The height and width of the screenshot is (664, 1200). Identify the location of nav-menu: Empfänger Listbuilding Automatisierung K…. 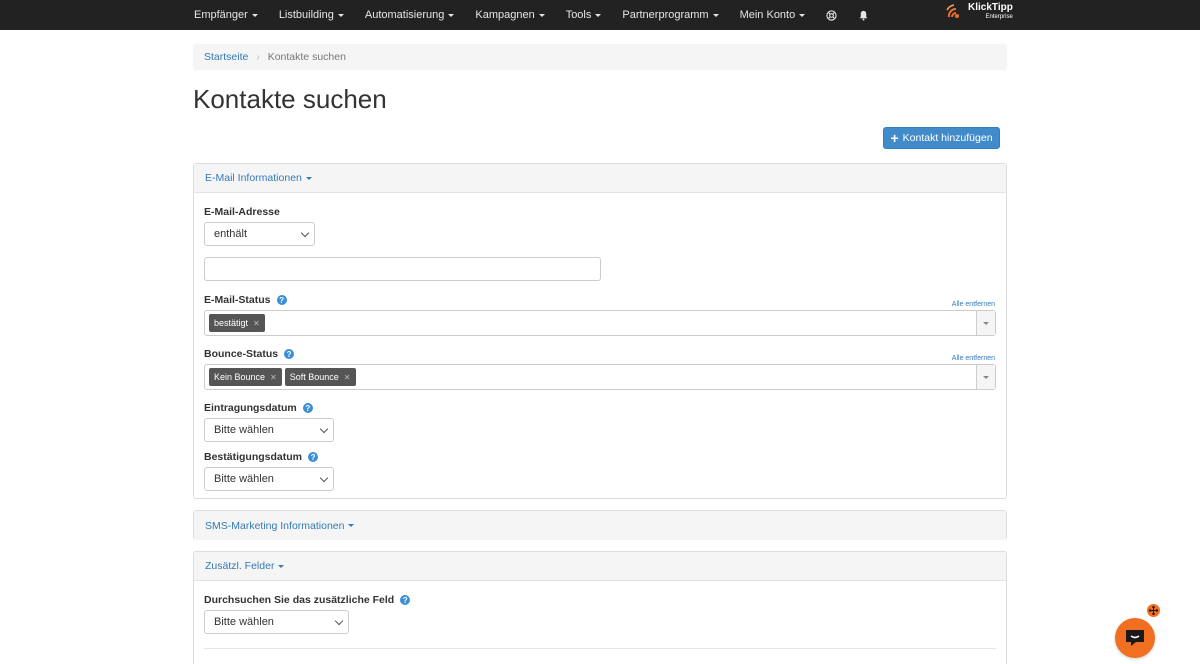
(542, 15).